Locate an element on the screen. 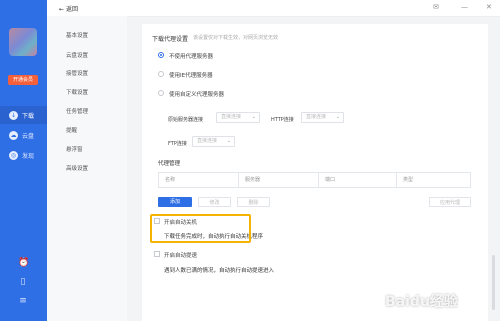 The height and width of the screenshot is (321, 500). sidebar-item-label: 下载 is located at coordinates (28, 116).